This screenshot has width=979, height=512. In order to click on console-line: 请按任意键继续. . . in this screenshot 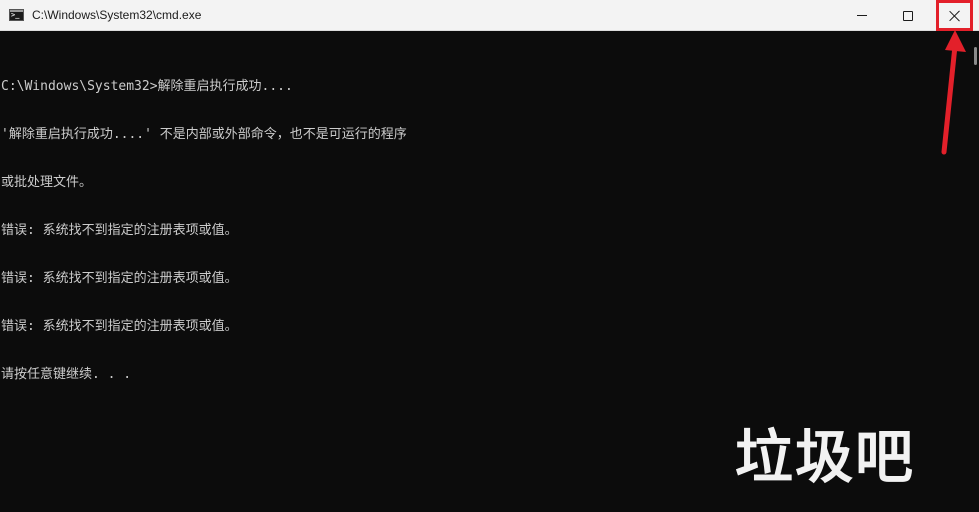, I will do `click(66, 374)`.